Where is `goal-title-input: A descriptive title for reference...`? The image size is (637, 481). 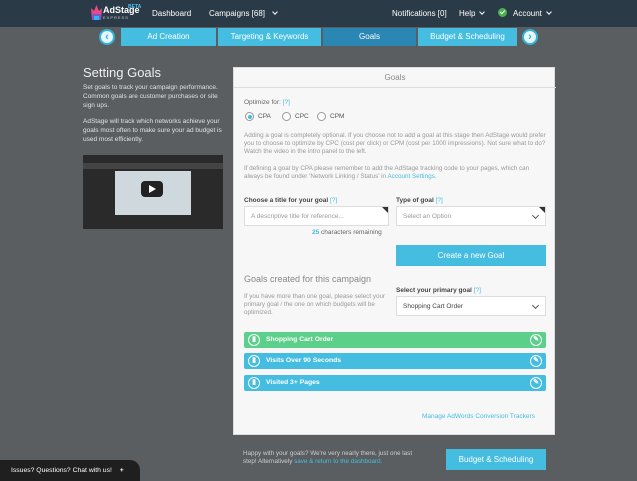 goal-title-input: A descriptive title for reference... is located at coordinates (316, 216).